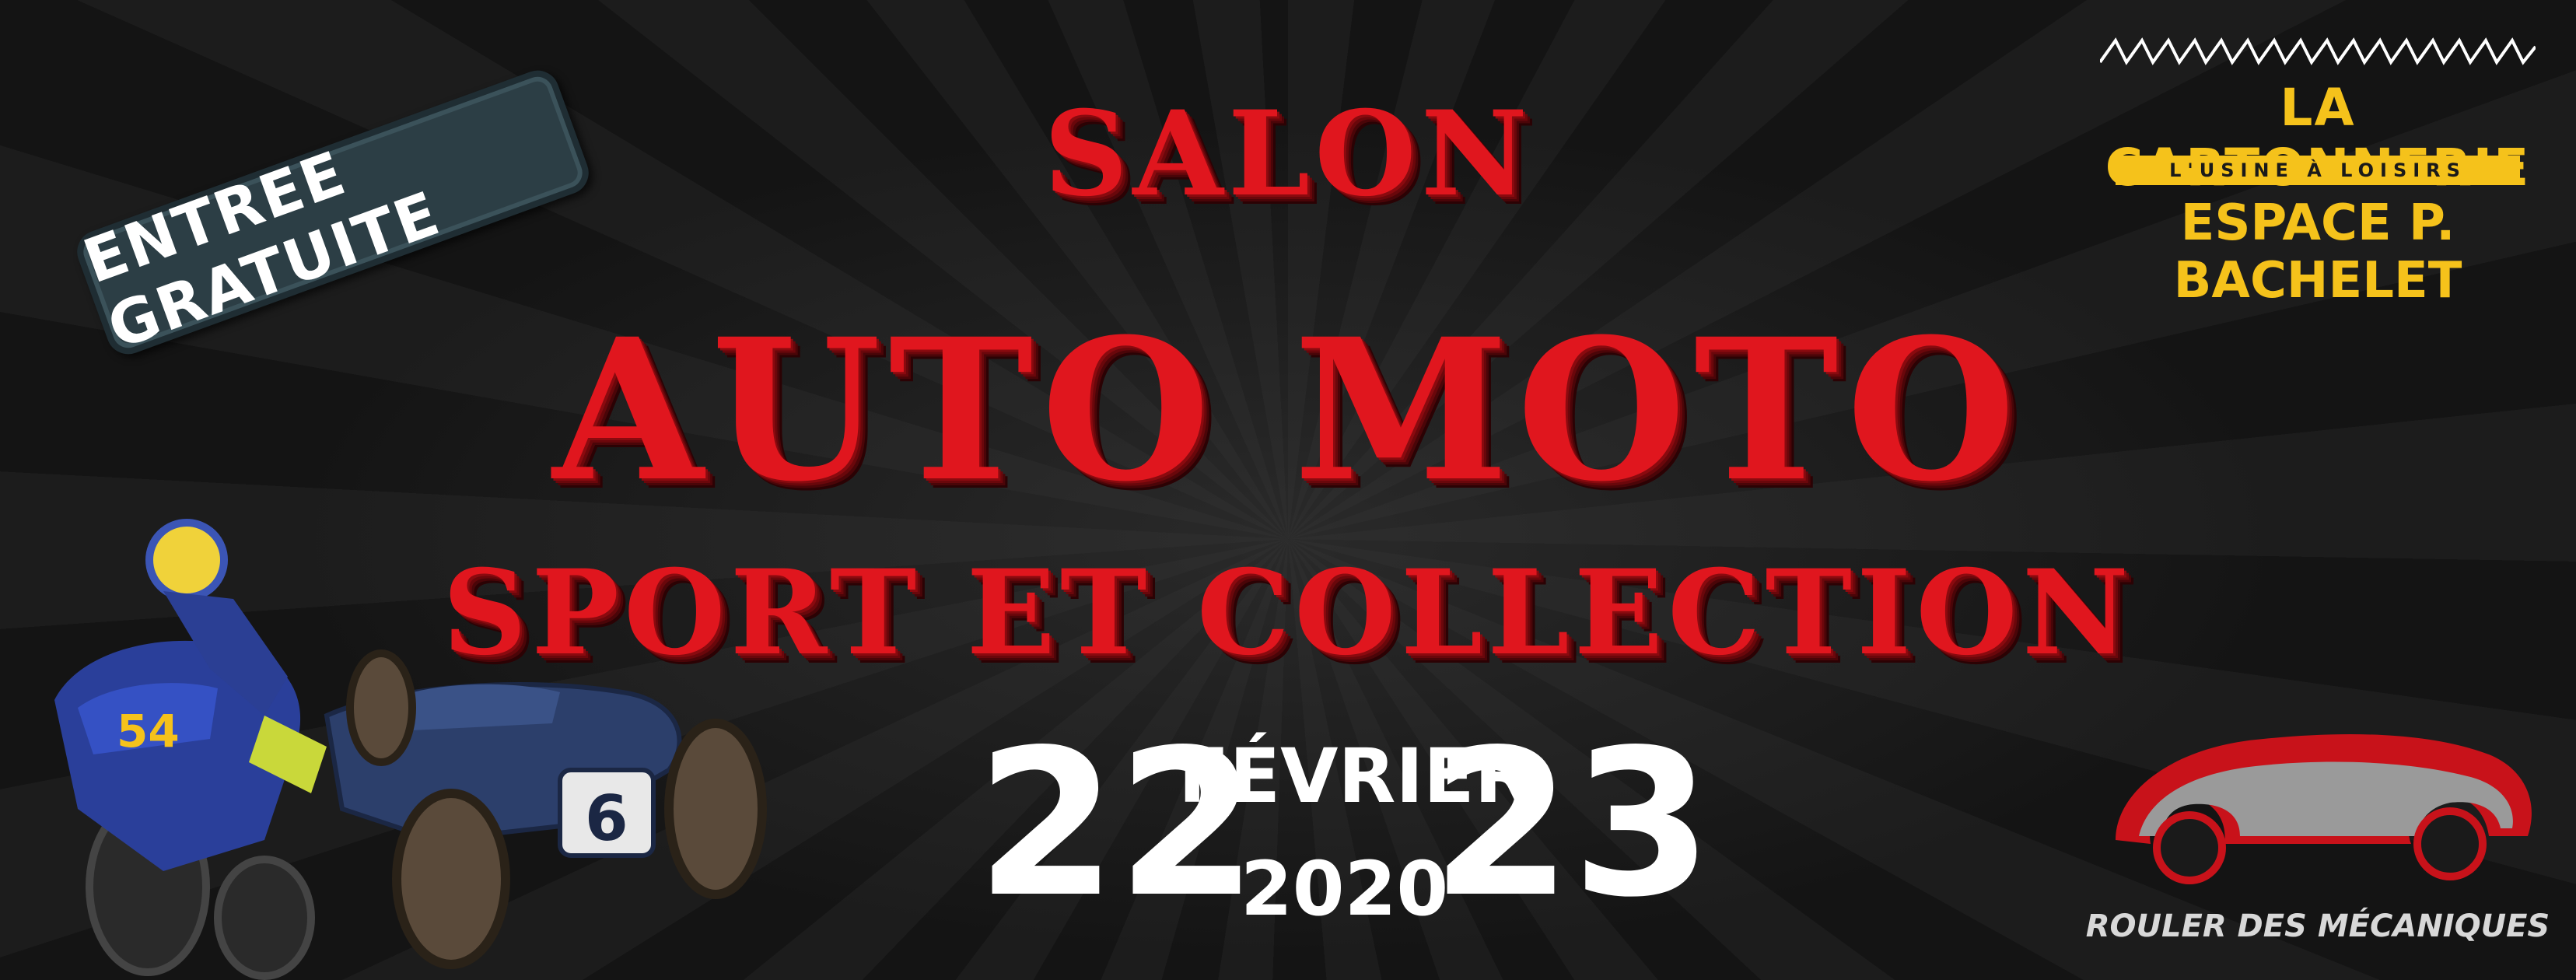 This screenshot has height=980, width=2576. What do you see at coordinates (606, 818) in the screenshot?
I see `car-number: 6` at bounding box center [606, 818].